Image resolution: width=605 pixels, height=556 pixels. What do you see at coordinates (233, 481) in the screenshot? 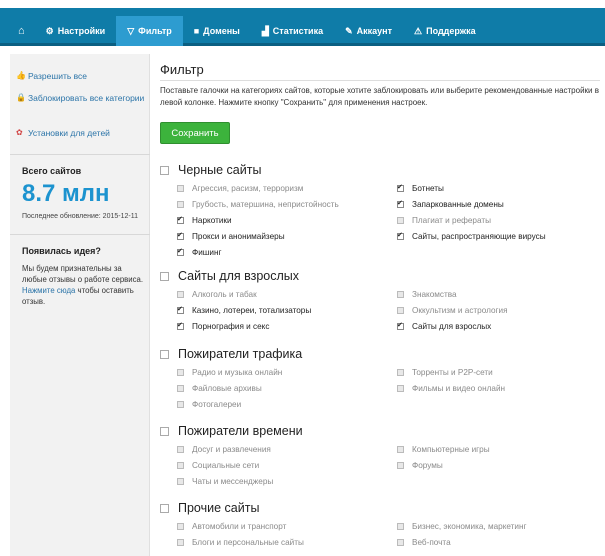
I see `filter-option-label: Чаты и мессенджеры` at bounding box center [233, 481].